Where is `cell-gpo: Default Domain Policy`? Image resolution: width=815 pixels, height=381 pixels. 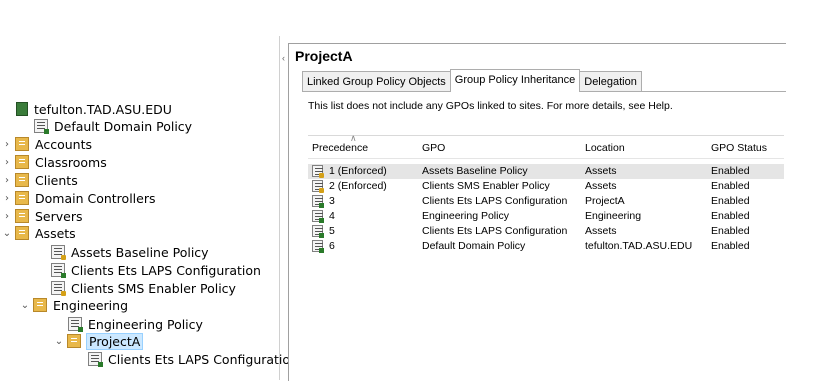
cell-gpo: Default Domain Policy is located at coordinates (474, 246).